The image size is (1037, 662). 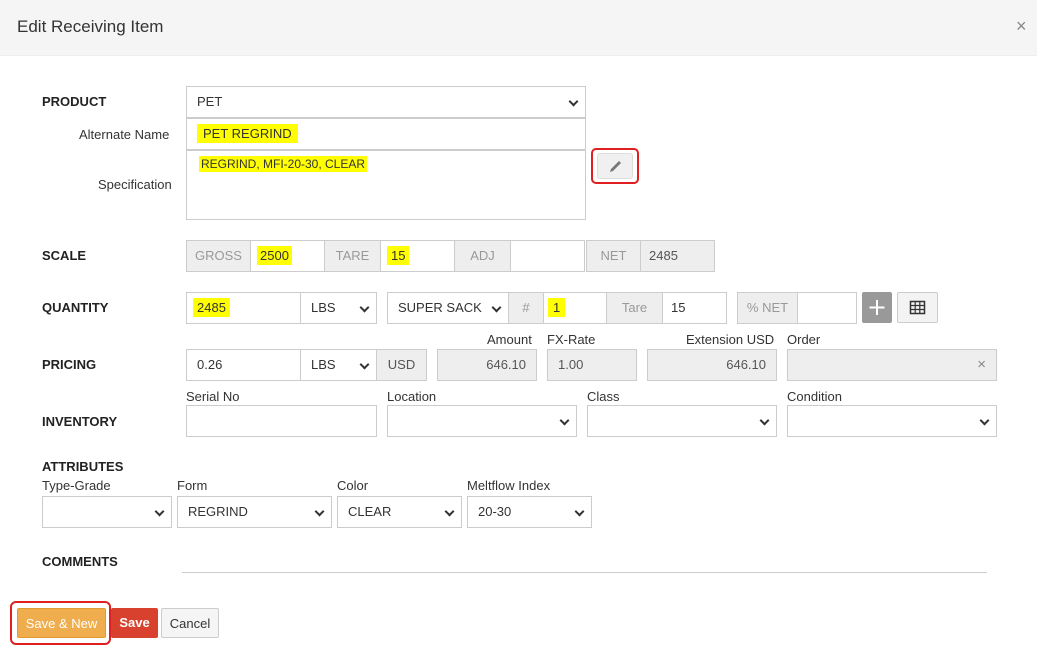 What do you see at coordinates (892, 421) in the screenshot?
I see `condition-select` at bounding box center [892, 421].